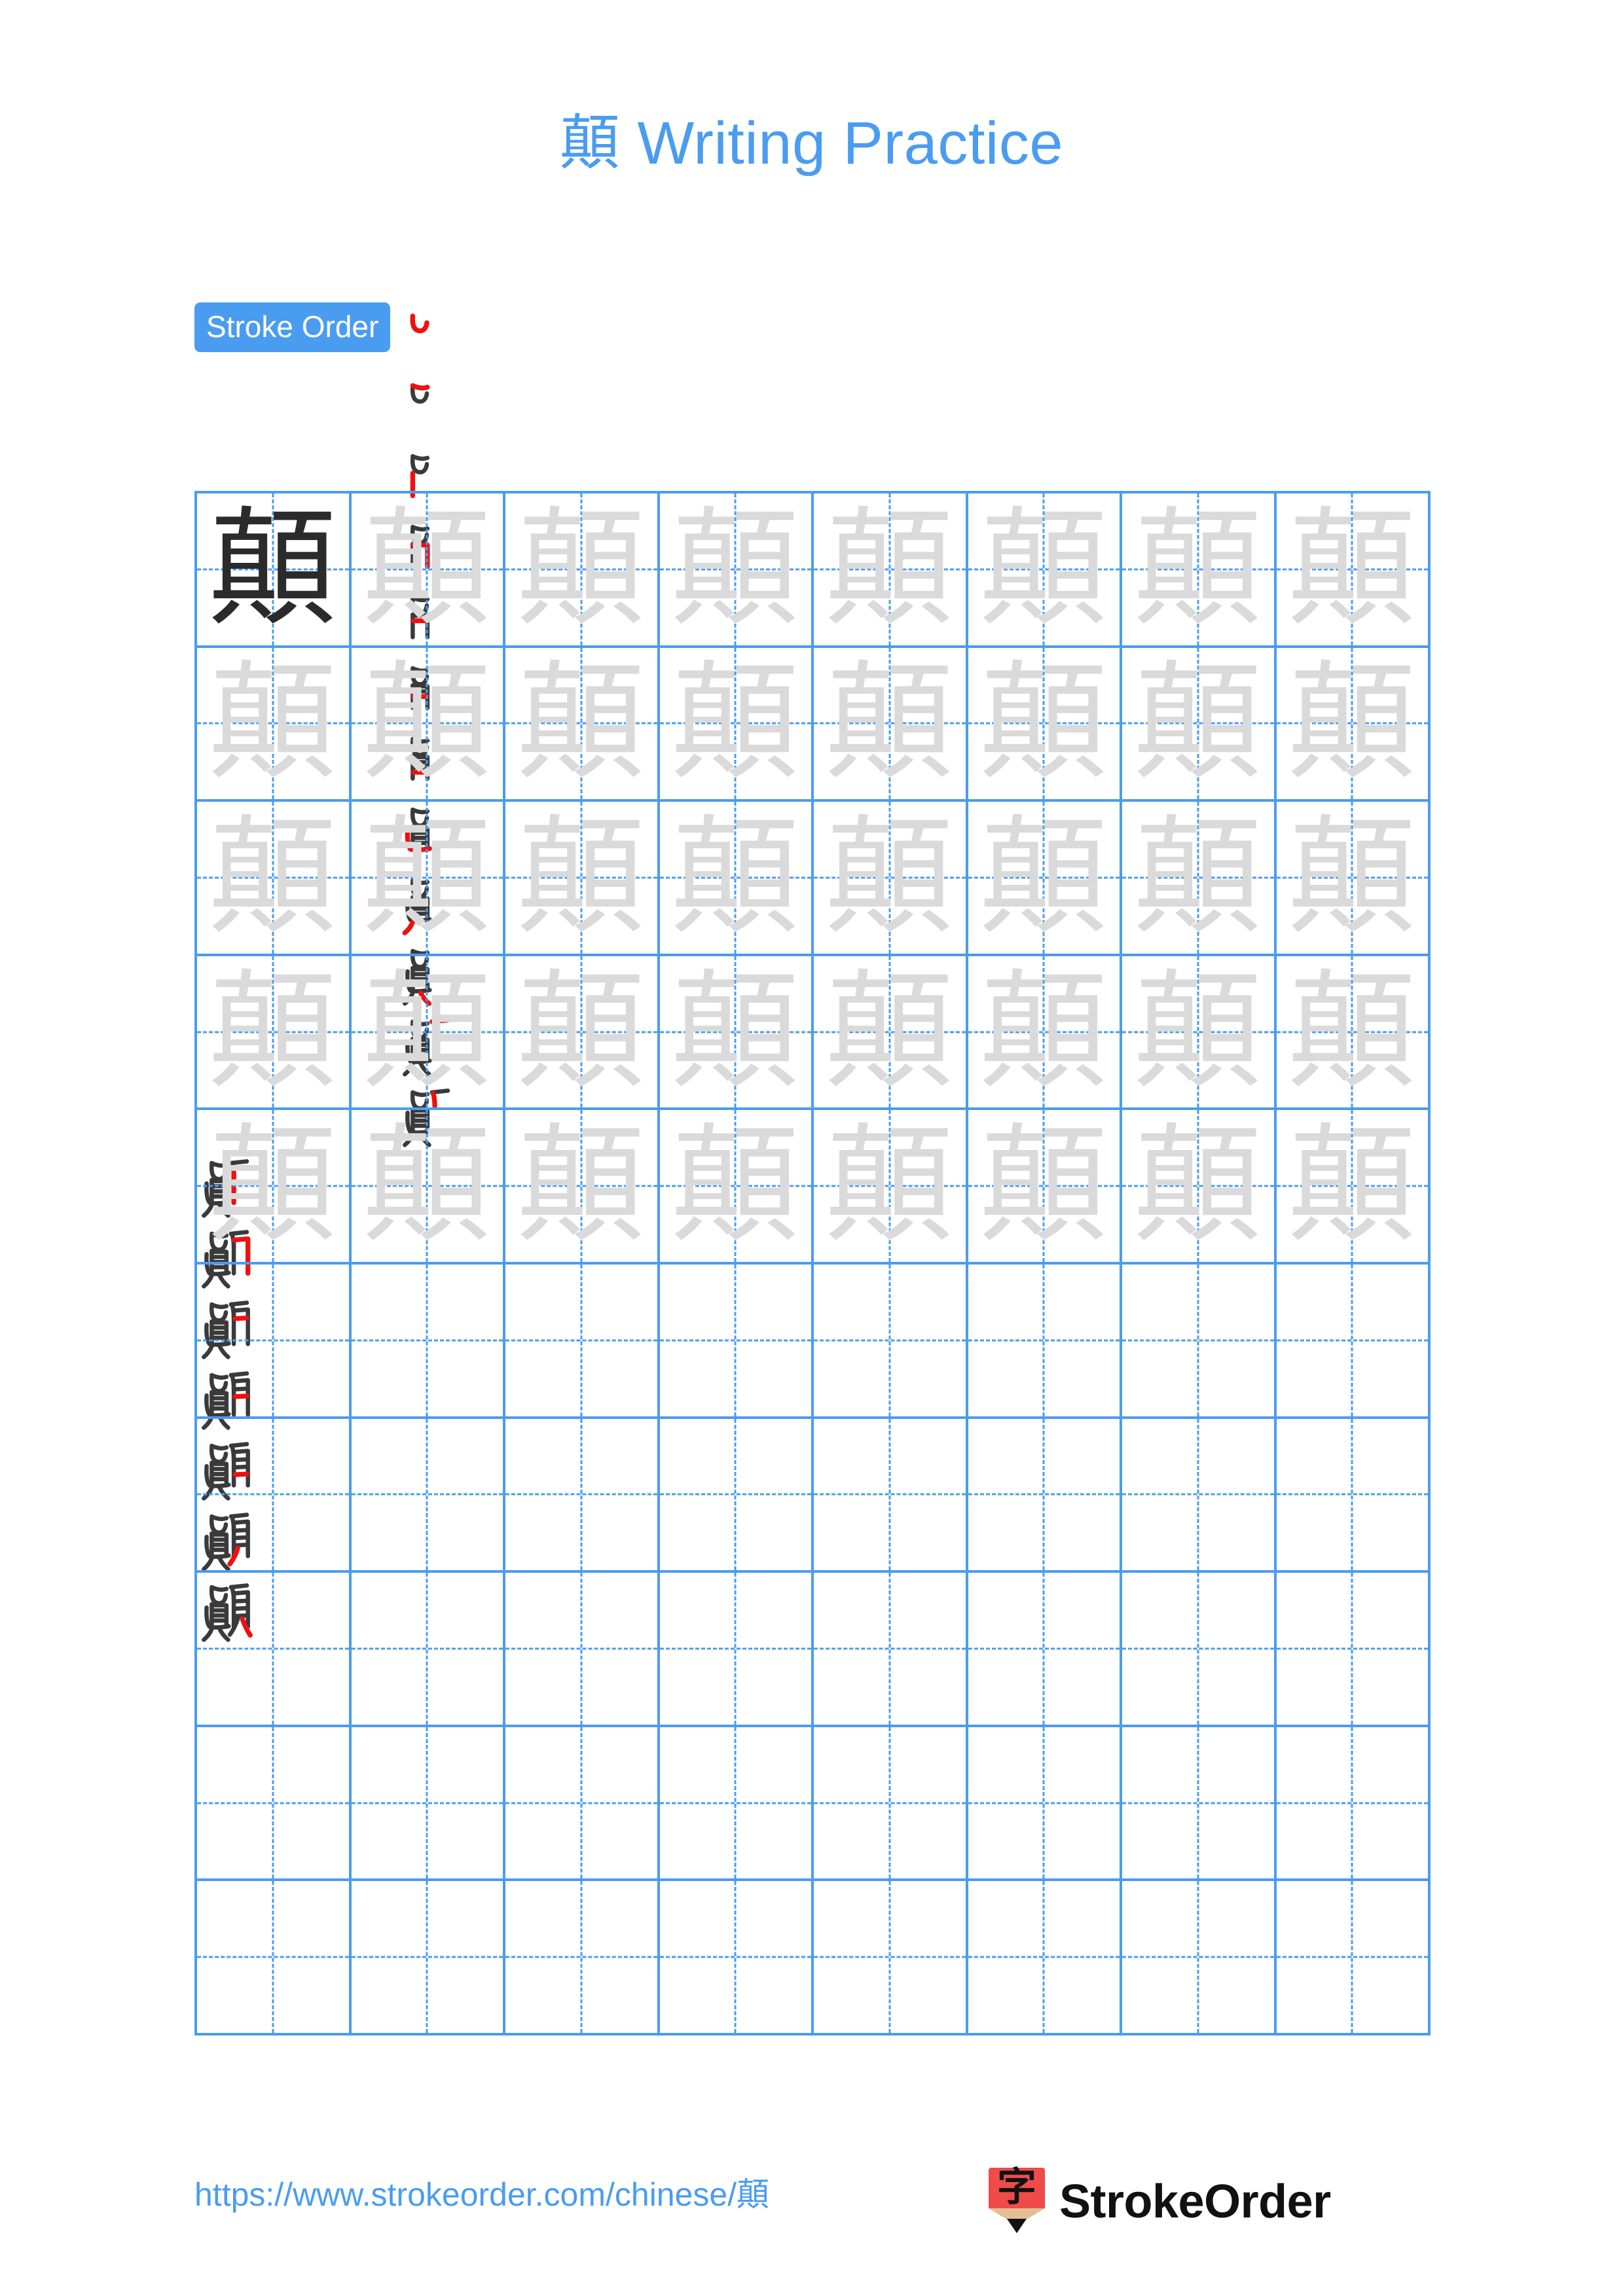 The width and height of the screenshot is (1623, 2296). What do you see at coordinates (1160, 2202) in the screenshot?
I see `brand-logo: 字 StrokeOrder` at bounding box center [1160, 2202].